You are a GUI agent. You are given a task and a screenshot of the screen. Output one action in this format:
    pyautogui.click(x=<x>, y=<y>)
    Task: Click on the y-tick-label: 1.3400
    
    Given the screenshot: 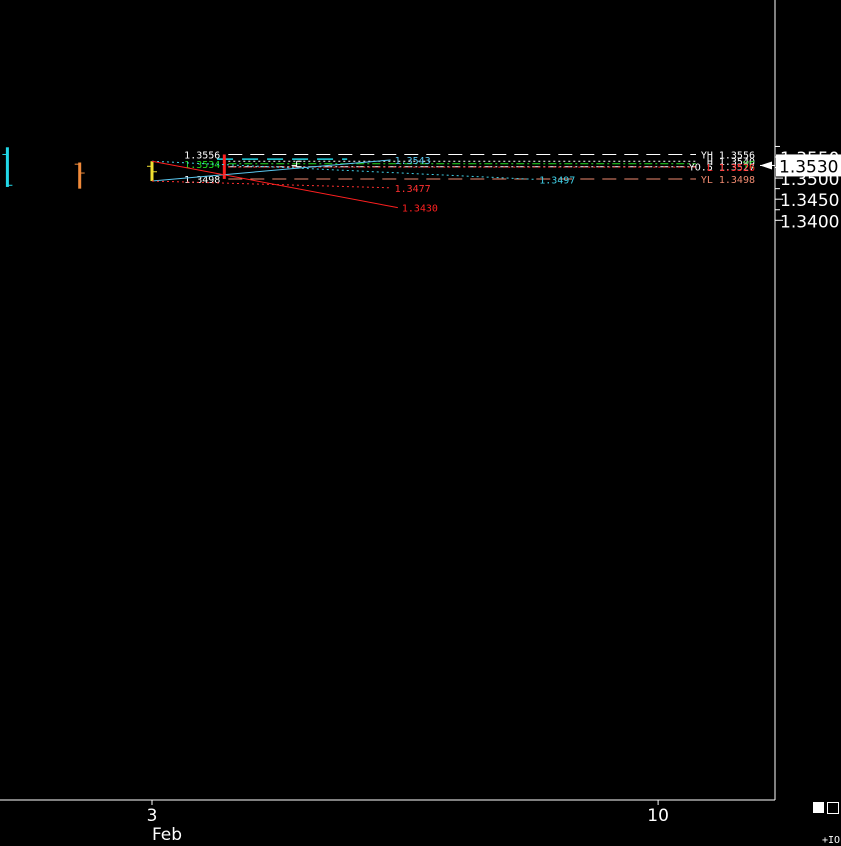 What is the action you would take?
    pyautogui.click(x=809, y=222)
    